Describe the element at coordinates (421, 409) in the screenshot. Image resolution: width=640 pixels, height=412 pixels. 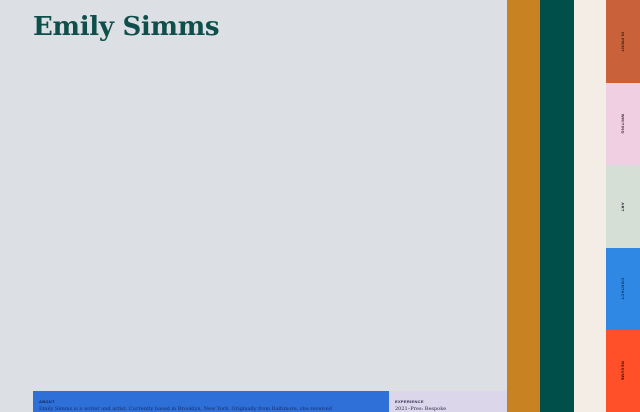
I see `experience-text: 2021–Pres: Bespoke` at that location.